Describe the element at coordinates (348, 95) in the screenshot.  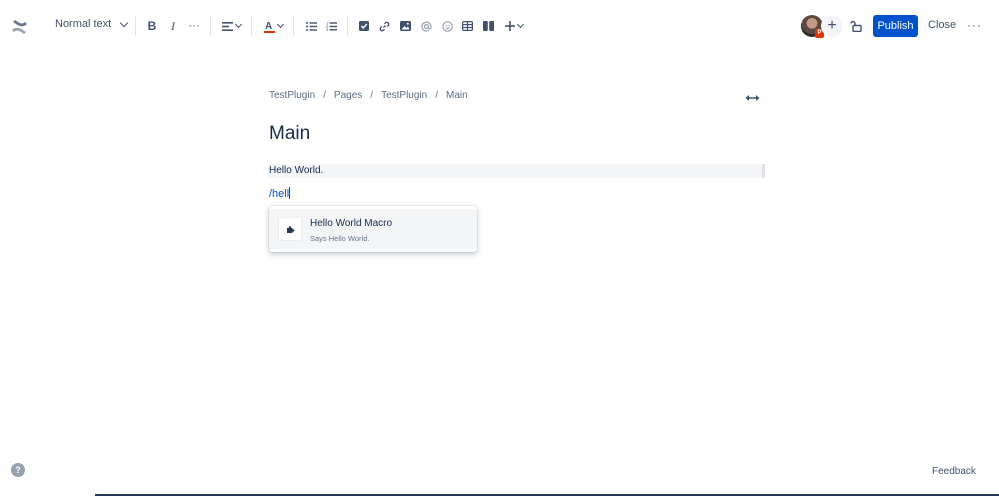
I see `breadcrumb-item-pages: Pages` at that location.